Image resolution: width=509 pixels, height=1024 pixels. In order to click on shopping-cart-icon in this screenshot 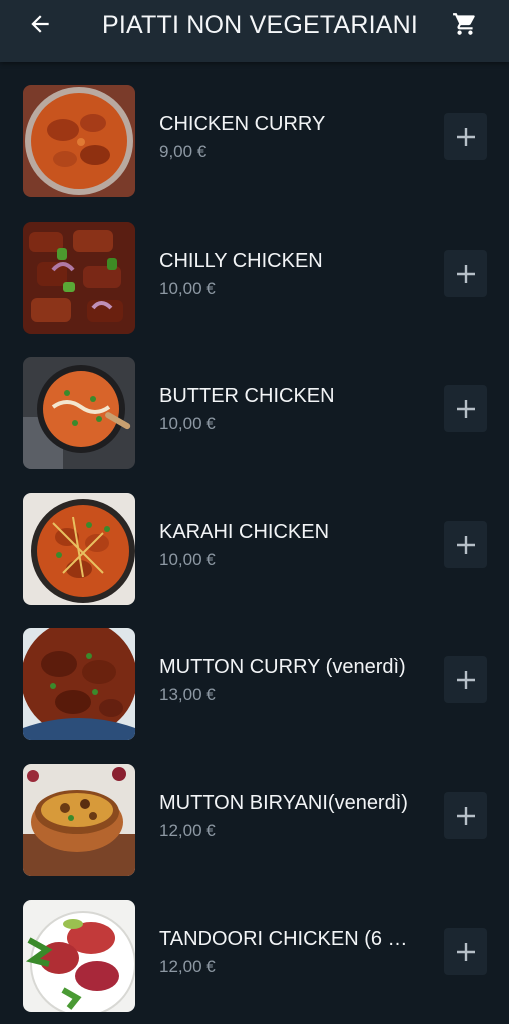, I will do `click(464, 24)`.